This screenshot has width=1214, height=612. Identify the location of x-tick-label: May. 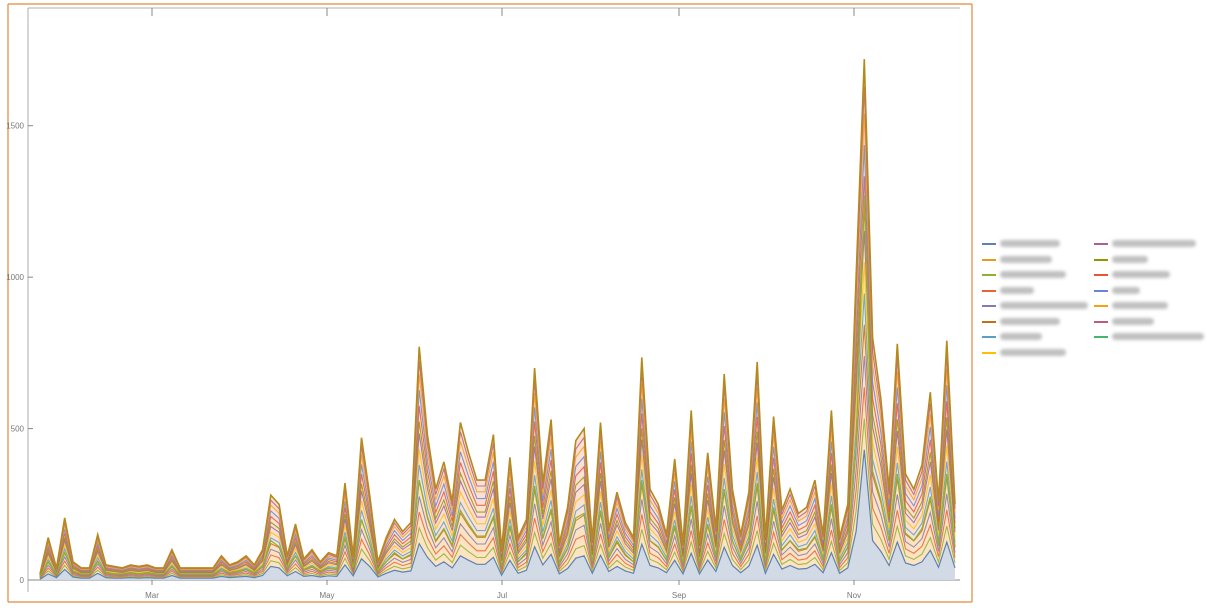
(326, 595).